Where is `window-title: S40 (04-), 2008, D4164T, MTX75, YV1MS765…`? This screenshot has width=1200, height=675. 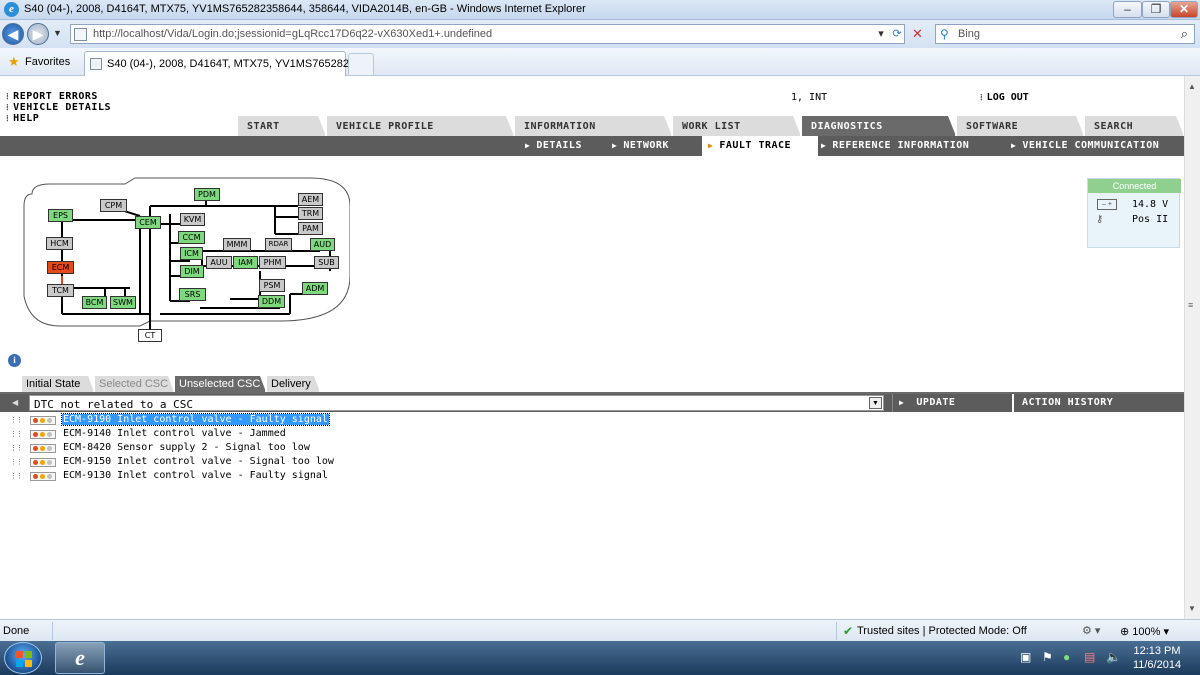 window-title: S40 (04-), 2008, D4164T, MTX75, YV1MS765… is located at coordinates (305, 9).